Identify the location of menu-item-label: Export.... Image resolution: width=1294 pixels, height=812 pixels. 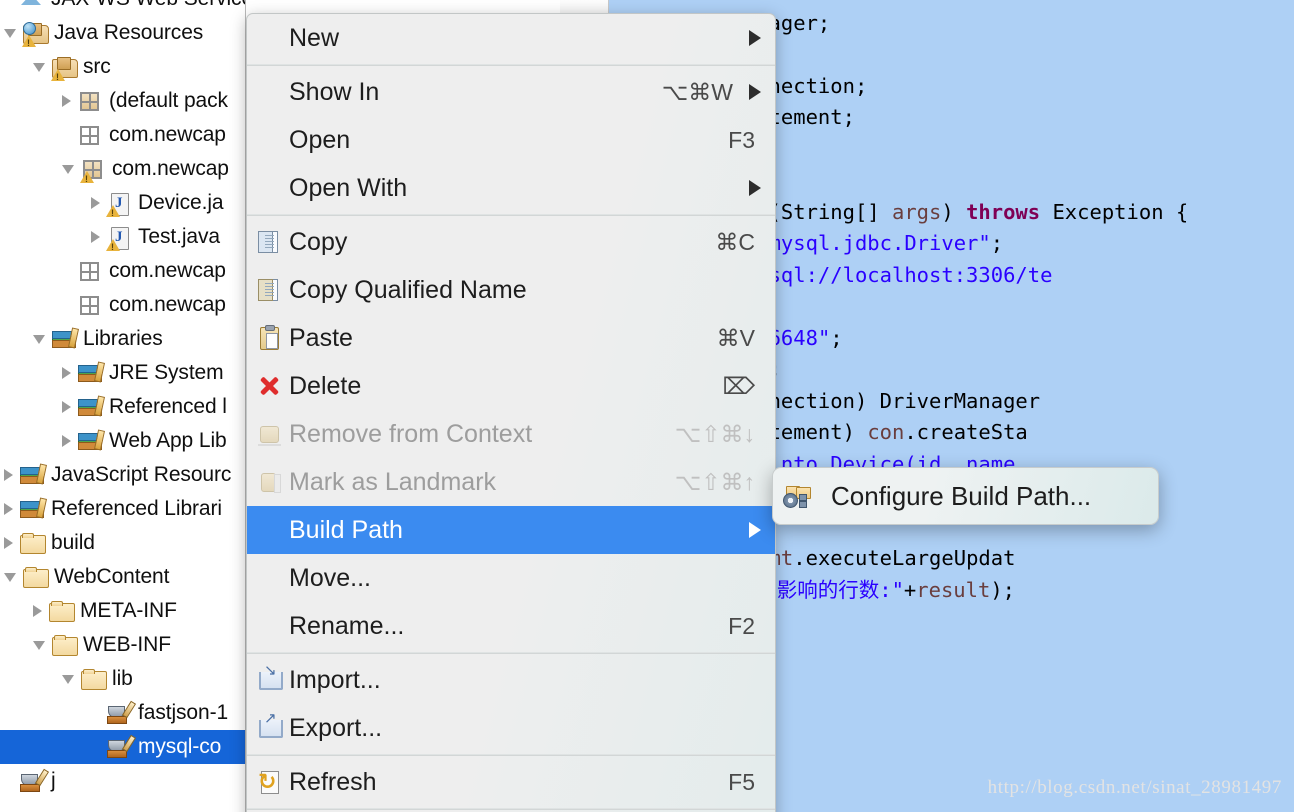
(336, 727).